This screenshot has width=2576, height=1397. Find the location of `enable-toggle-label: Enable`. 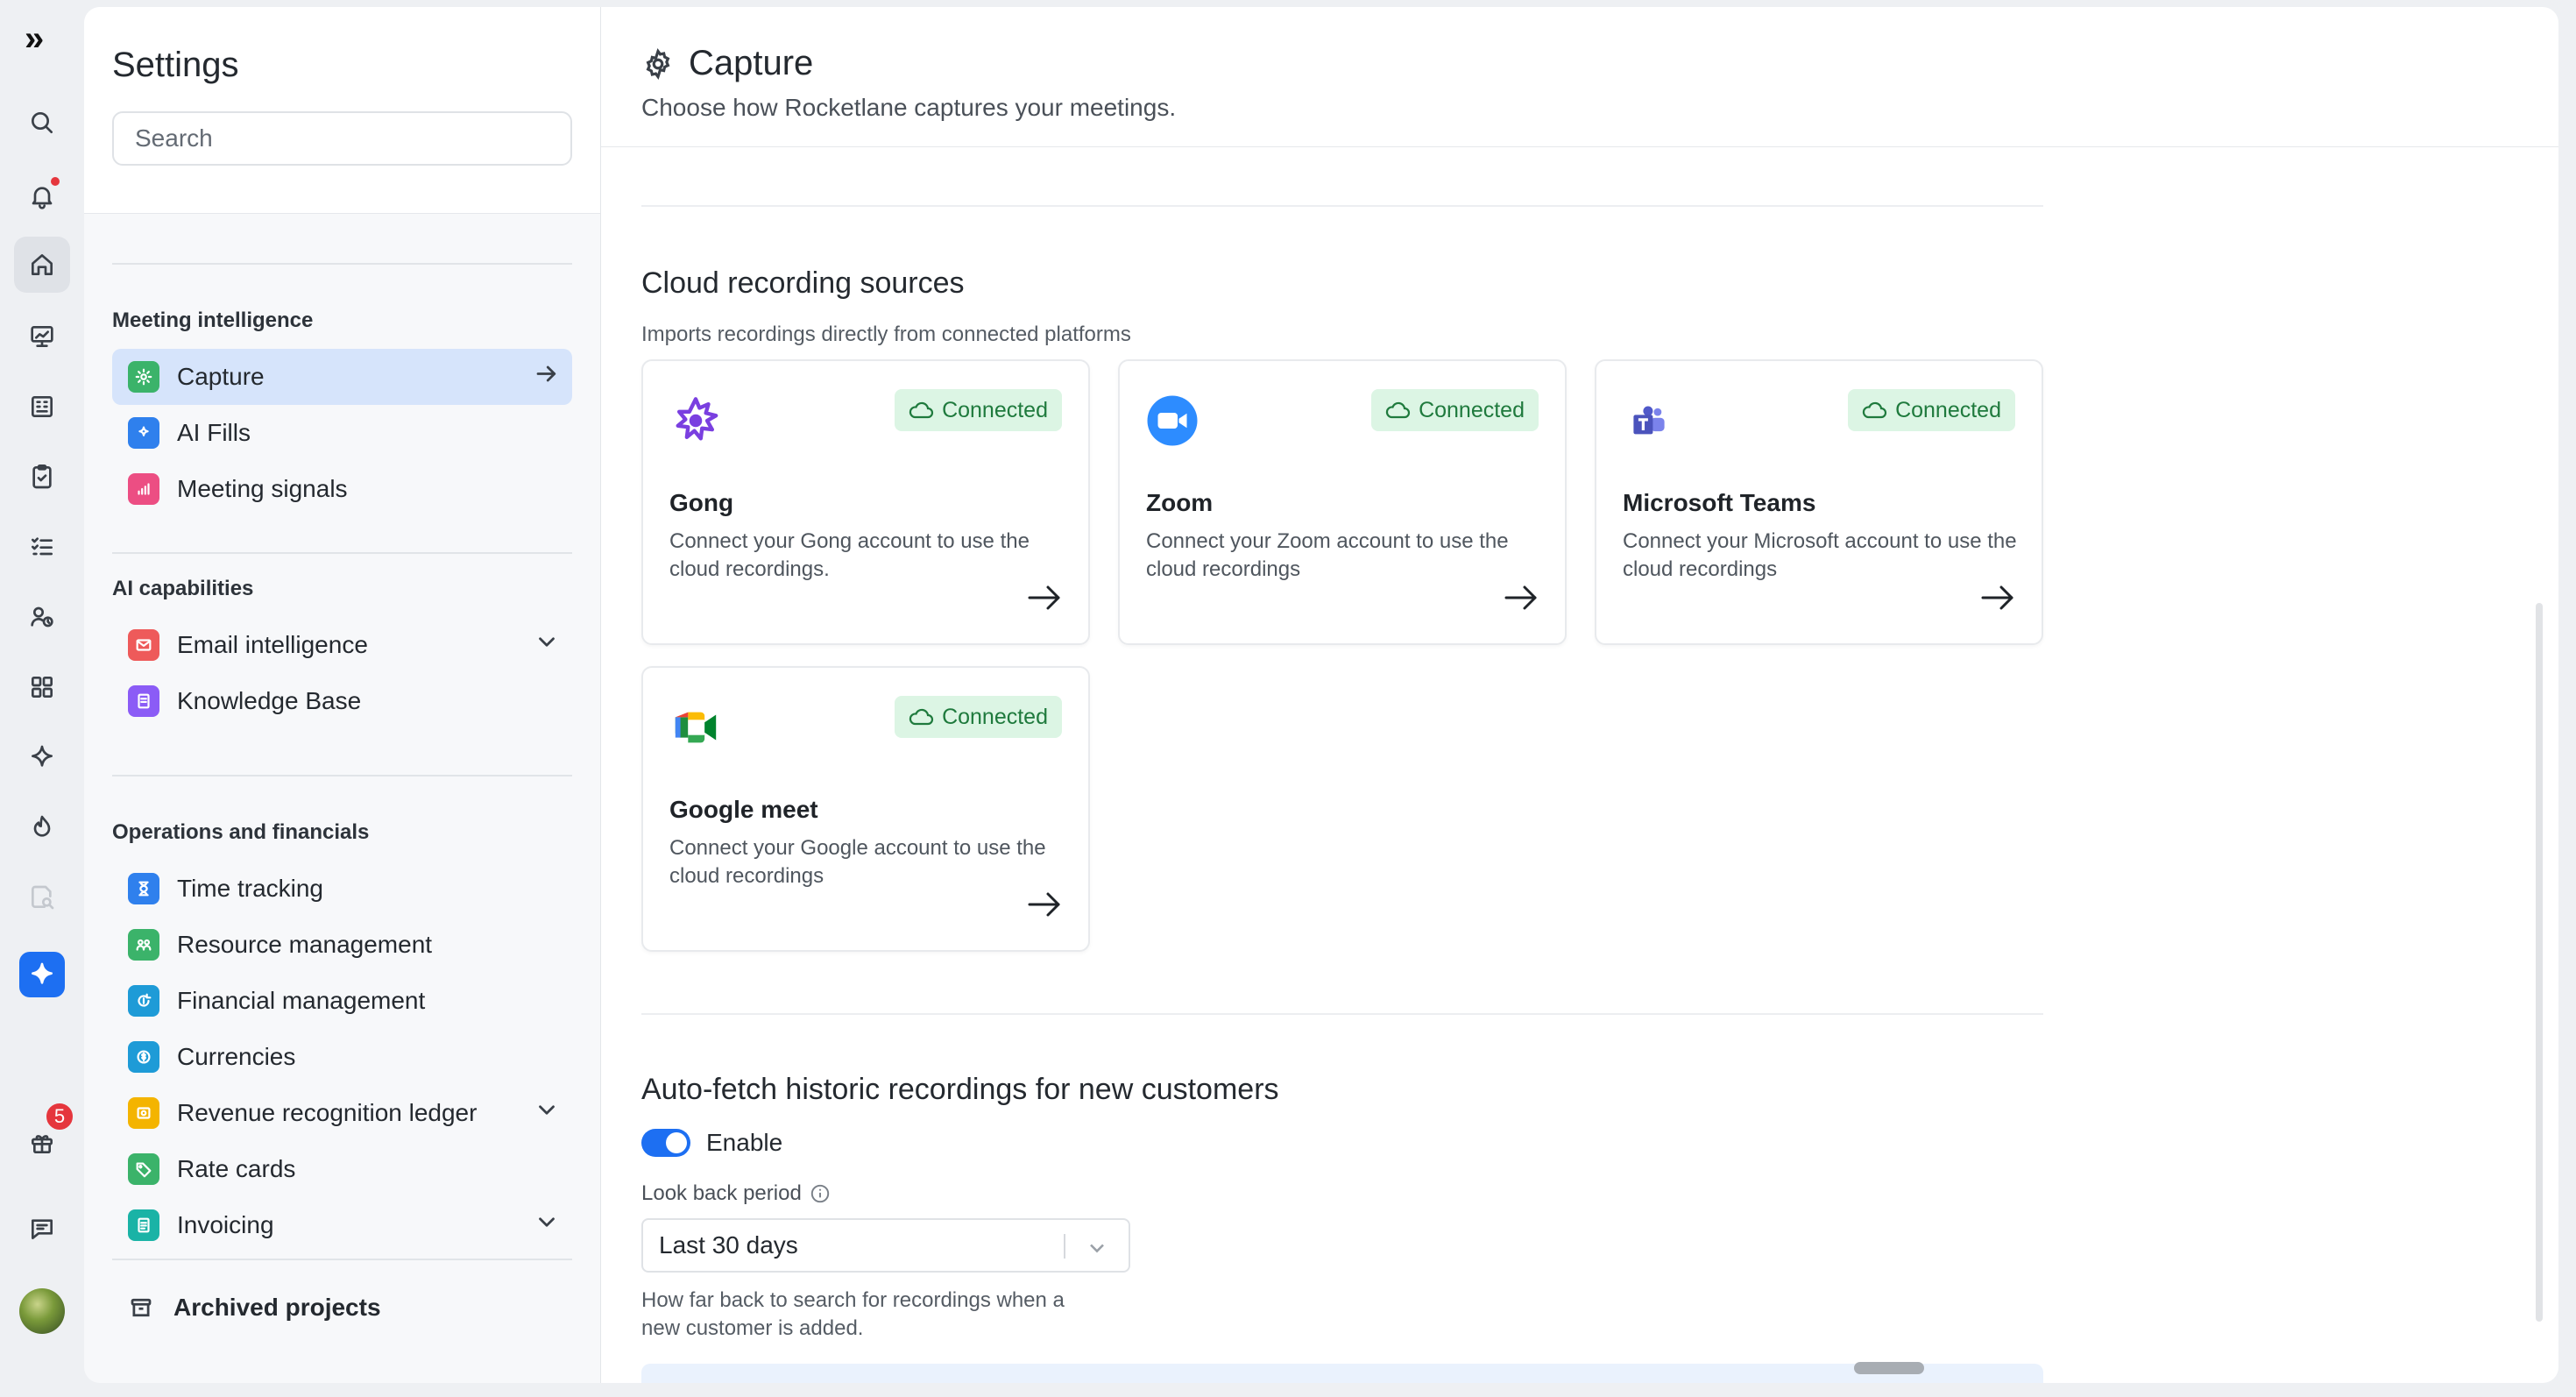

enable-toggle-label: Enable is located at coordinates (744, 1143).